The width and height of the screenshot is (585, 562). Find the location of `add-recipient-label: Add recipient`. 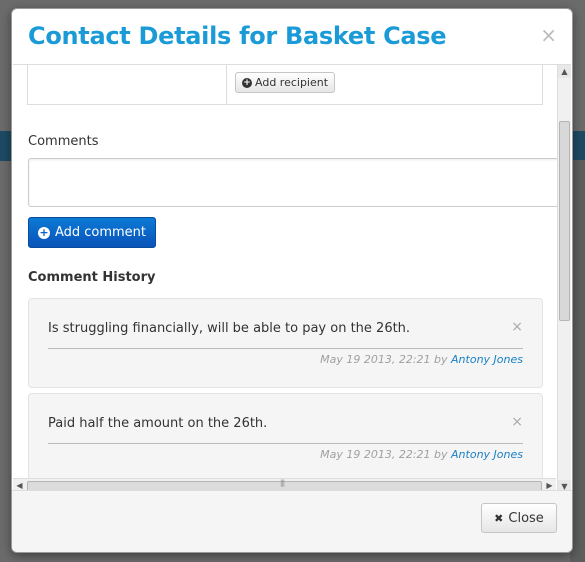

add-recipient-label: Add recipient is located at coordinates (292, 82).